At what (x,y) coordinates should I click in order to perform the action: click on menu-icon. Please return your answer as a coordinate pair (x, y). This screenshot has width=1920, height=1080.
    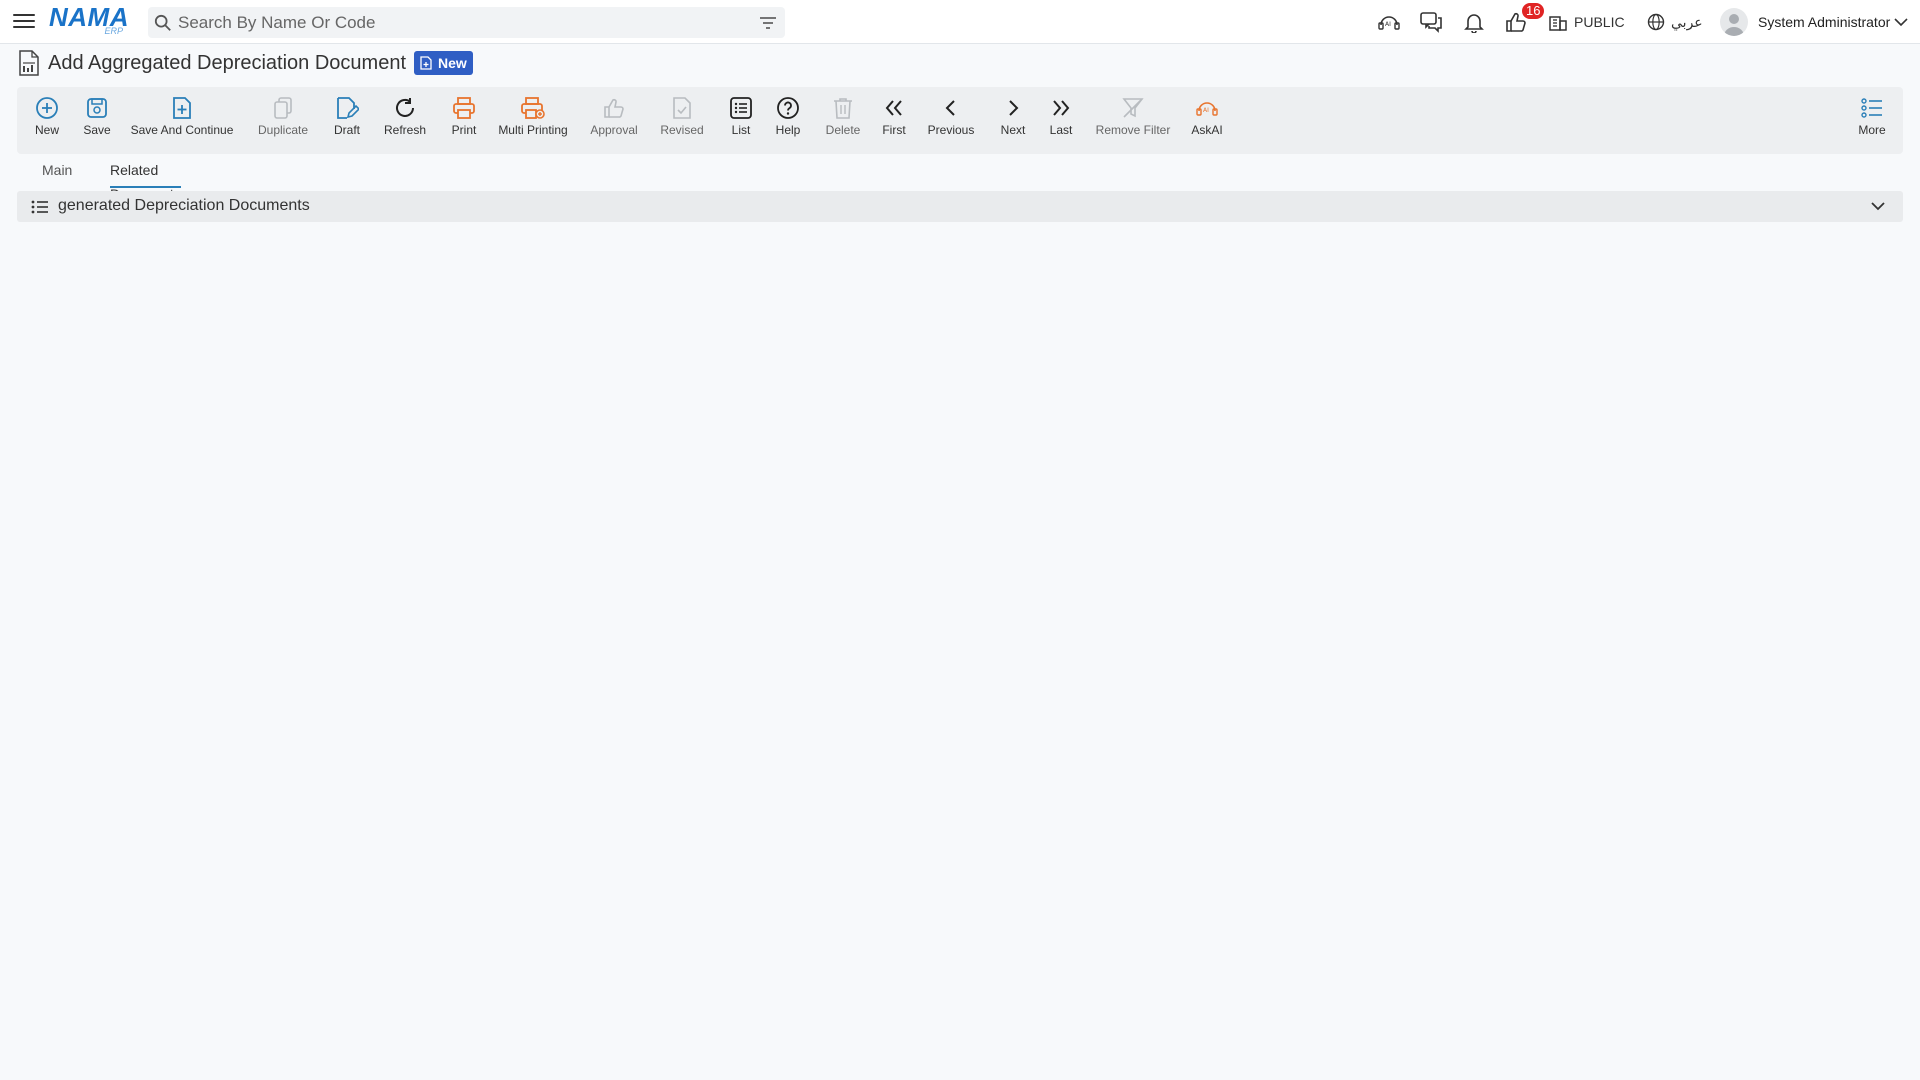
    Looking at the image, I should click on (24, 22).